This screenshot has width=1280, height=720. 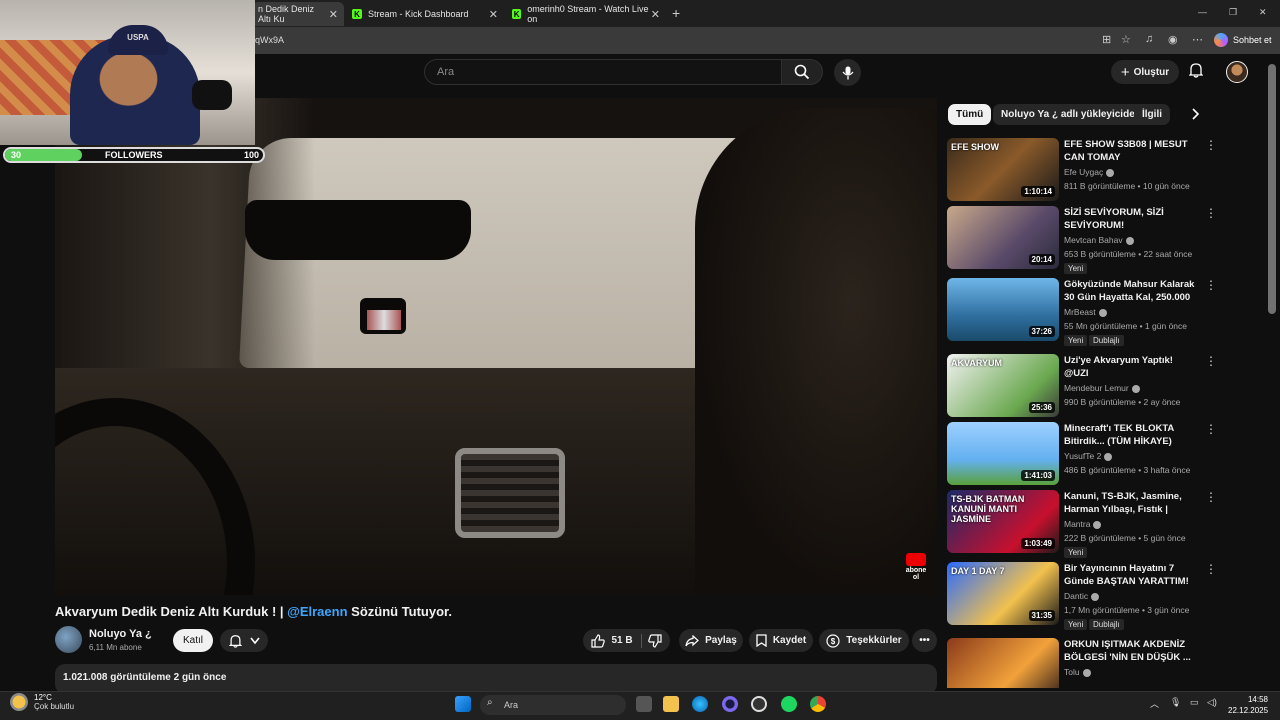 I want to click on video-thumbnail: 1:41:03, so click(x=1003, y=453).